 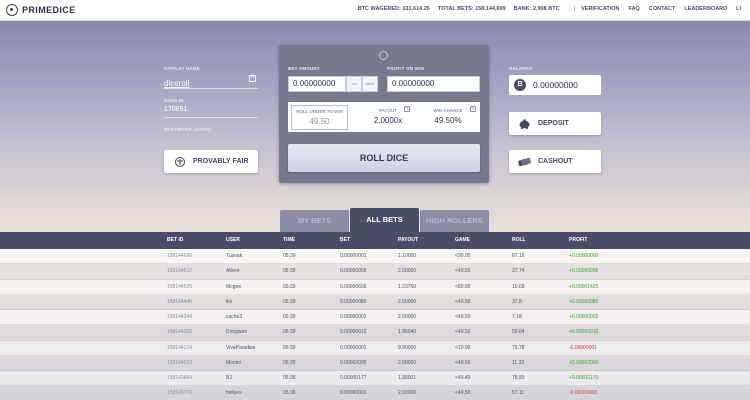 What do you see at coordinates (433, 84) in the screenshot?
I see `profit-on-win-input: 0.00000000` at bounding box center [433, 84].